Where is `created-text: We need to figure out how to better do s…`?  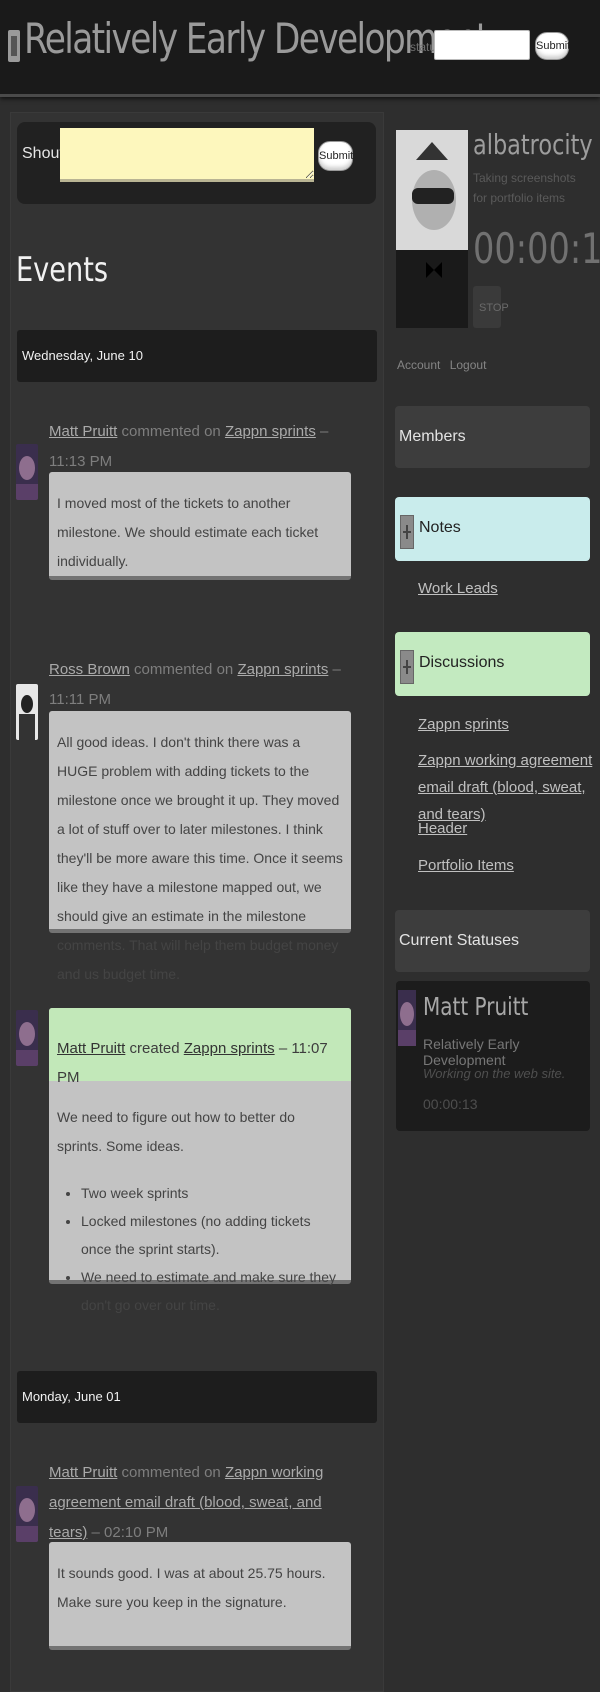 created-text: We need to figure out how to better do s… is located at coordinates (176, 1131).